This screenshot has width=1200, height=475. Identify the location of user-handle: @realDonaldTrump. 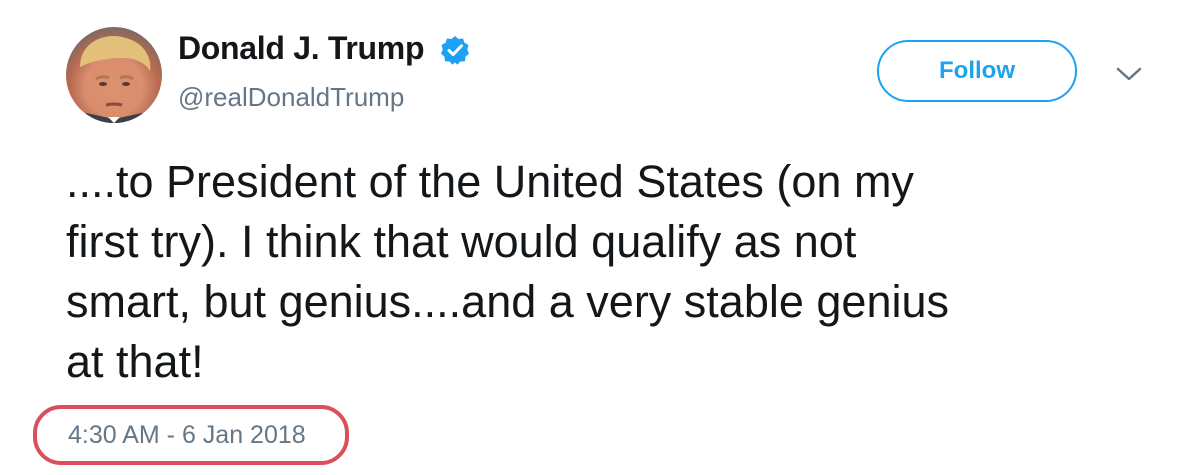
(291, 97).